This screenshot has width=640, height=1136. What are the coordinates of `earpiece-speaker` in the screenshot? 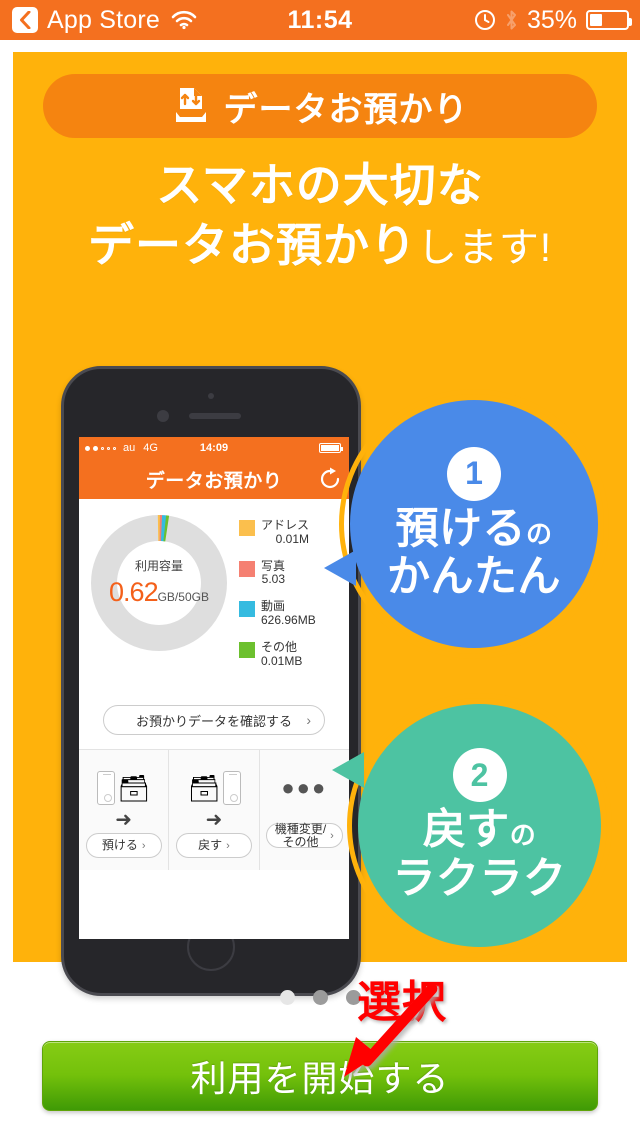 It's located at (215, 416).